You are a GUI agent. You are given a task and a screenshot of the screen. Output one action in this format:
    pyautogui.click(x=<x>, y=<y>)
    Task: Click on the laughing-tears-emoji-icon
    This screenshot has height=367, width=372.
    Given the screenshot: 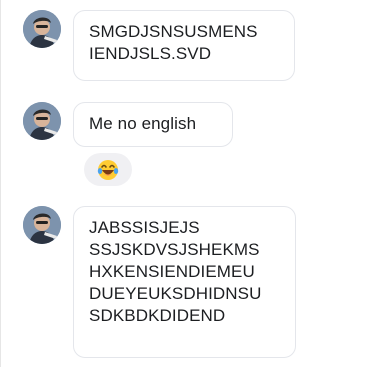 What is the action you would take?
    pyautogui.click(x=108, y=169)
    